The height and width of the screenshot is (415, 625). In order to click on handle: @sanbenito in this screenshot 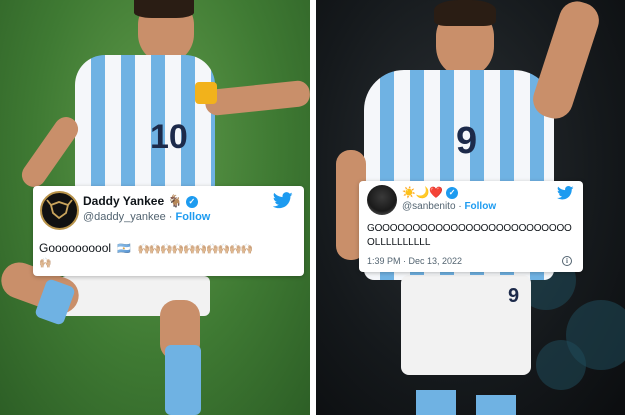, I will do `click(429, 206)`.